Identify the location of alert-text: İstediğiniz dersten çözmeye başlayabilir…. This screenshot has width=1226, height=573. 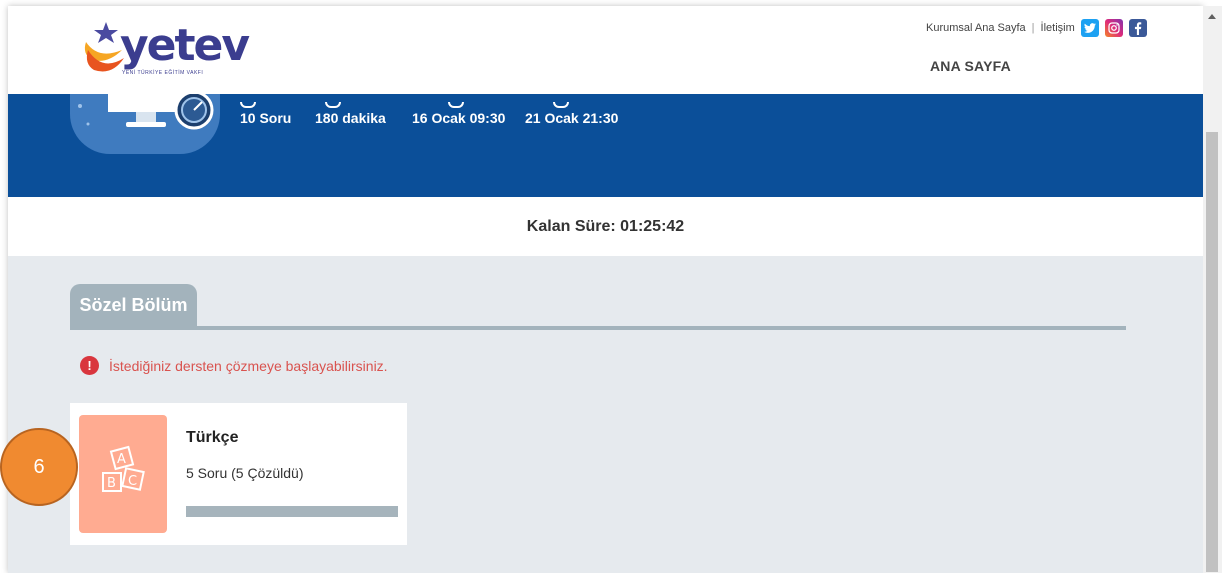
(248, 365).